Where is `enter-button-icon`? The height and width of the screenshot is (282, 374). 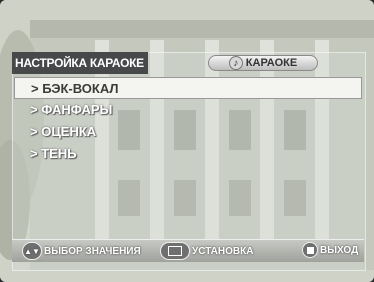 enter-button-icon is located at coordinates (175, 251).